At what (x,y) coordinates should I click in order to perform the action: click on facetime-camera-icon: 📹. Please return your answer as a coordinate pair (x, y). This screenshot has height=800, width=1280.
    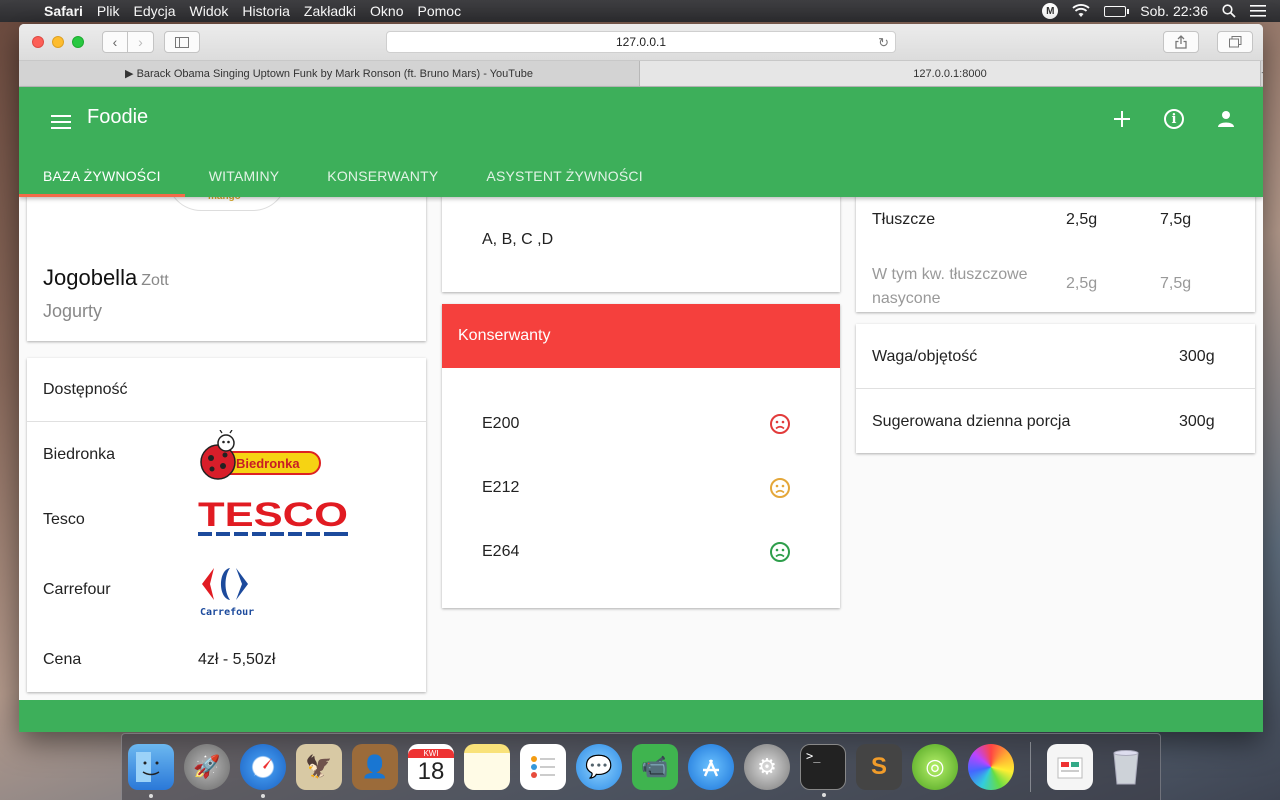
    Looking at the image, I should click on (655, 767).